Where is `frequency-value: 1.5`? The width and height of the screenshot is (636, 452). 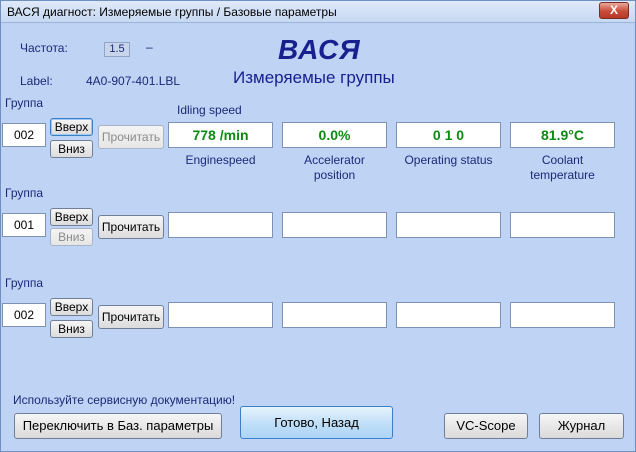 frequency-value: 1.5 is located at coordinates (117, 49).